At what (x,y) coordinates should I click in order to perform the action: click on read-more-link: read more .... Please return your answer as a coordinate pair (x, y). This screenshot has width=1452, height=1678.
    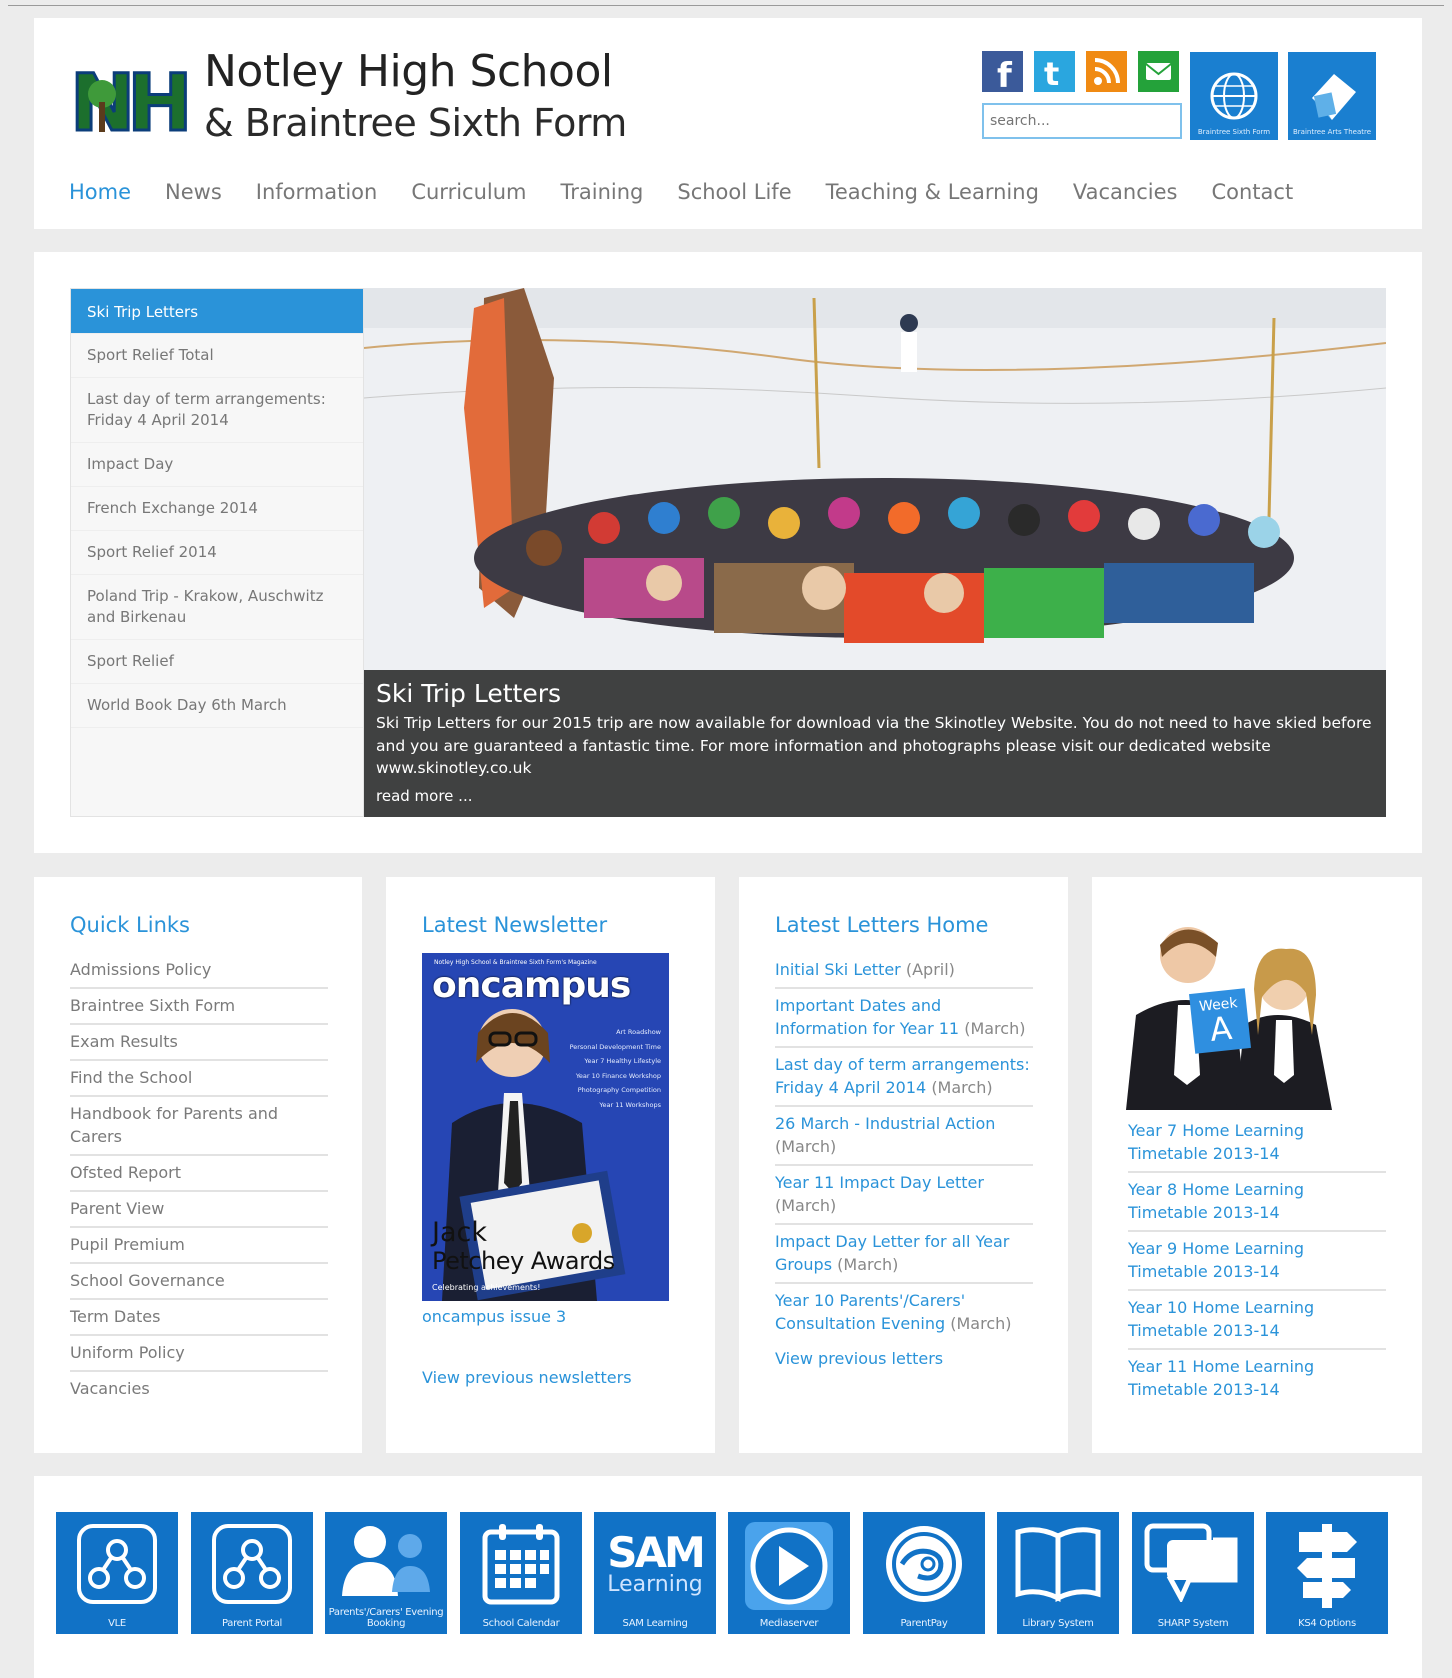
    Looking at the image, I should click on (875, 796).